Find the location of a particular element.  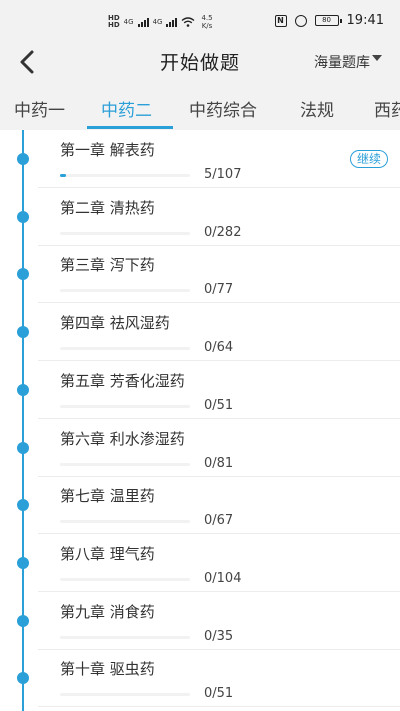

chapter-row: 第三章 泻下药 0/77 is located at coordinates (200, 274).